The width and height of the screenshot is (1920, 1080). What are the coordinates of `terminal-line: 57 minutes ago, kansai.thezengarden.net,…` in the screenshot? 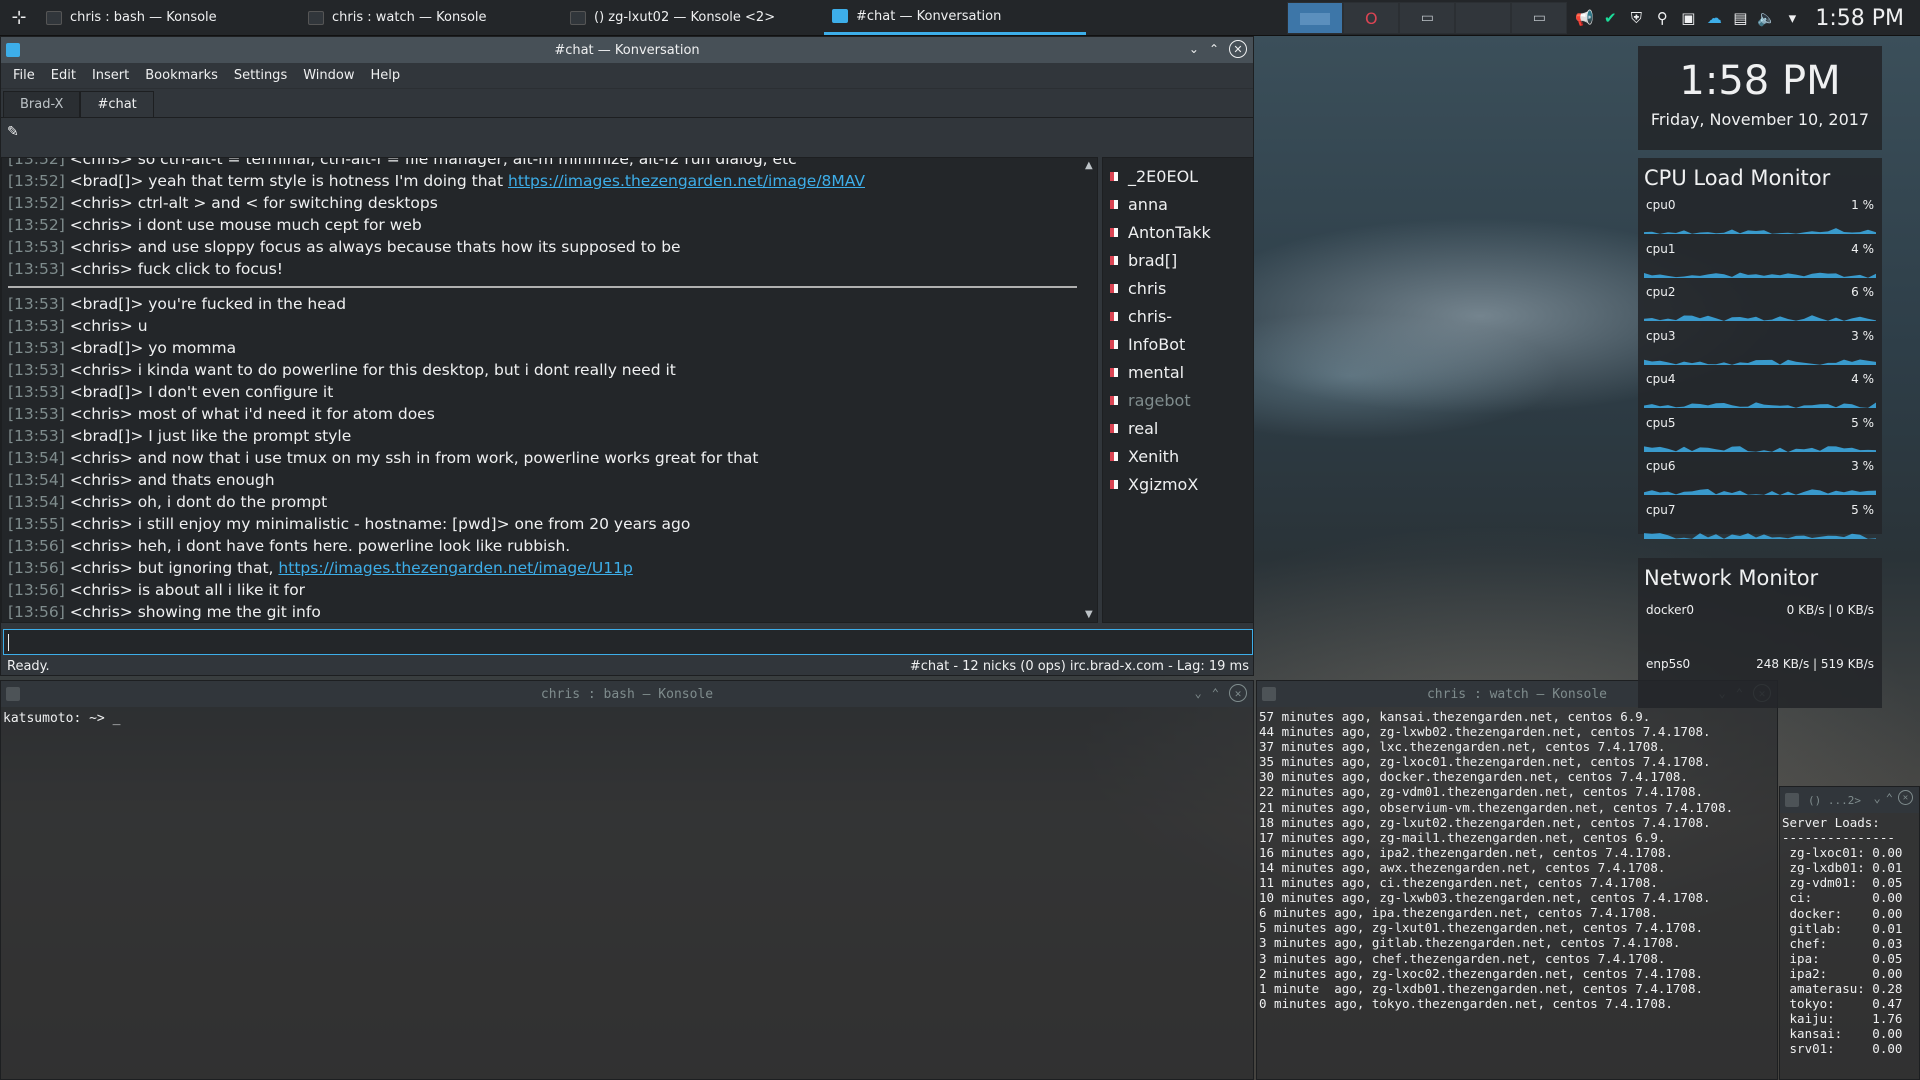 It's located at (1455, 716).